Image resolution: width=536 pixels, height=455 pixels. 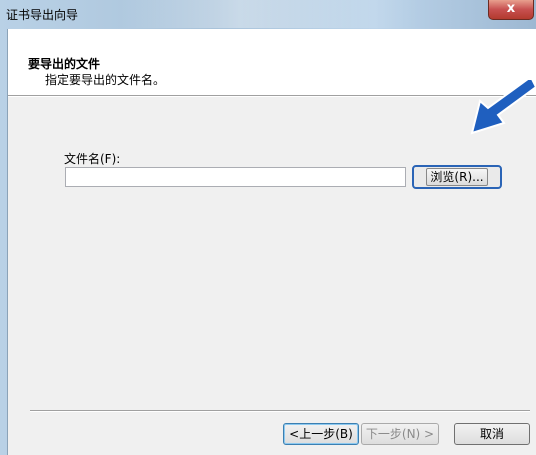 What do you see at coordinates (64, 64) in the screenshot?
I see `page-title: 要导出的文件` at bounding box center [64, 64].